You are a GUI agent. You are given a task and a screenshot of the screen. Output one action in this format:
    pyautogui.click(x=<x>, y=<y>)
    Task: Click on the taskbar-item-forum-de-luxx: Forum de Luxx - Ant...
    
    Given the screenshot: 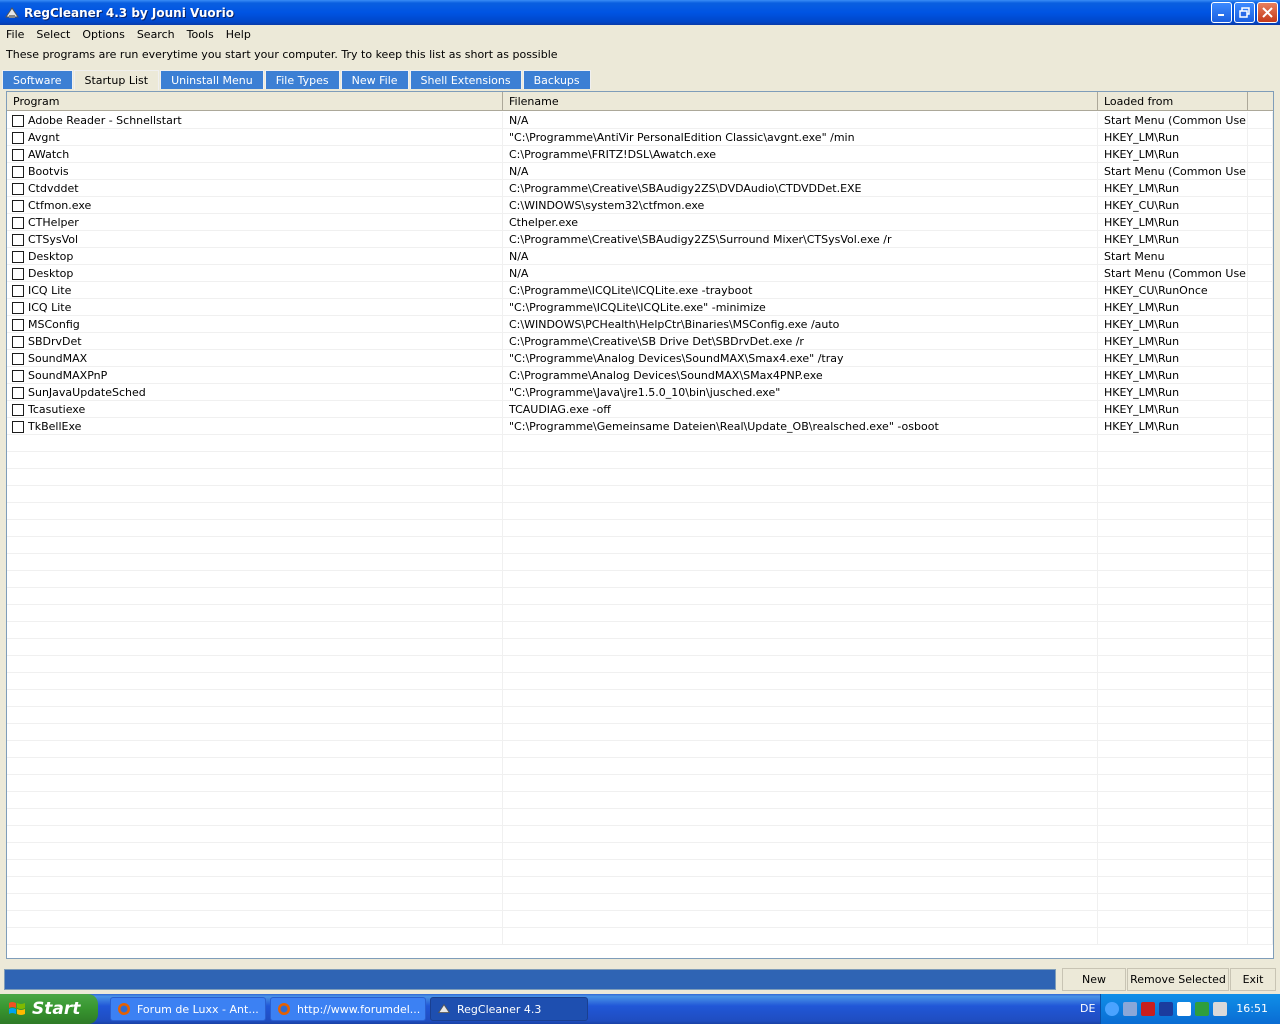 What is the action you would take?
    pyautogui.click(x=188, y=1009)
    